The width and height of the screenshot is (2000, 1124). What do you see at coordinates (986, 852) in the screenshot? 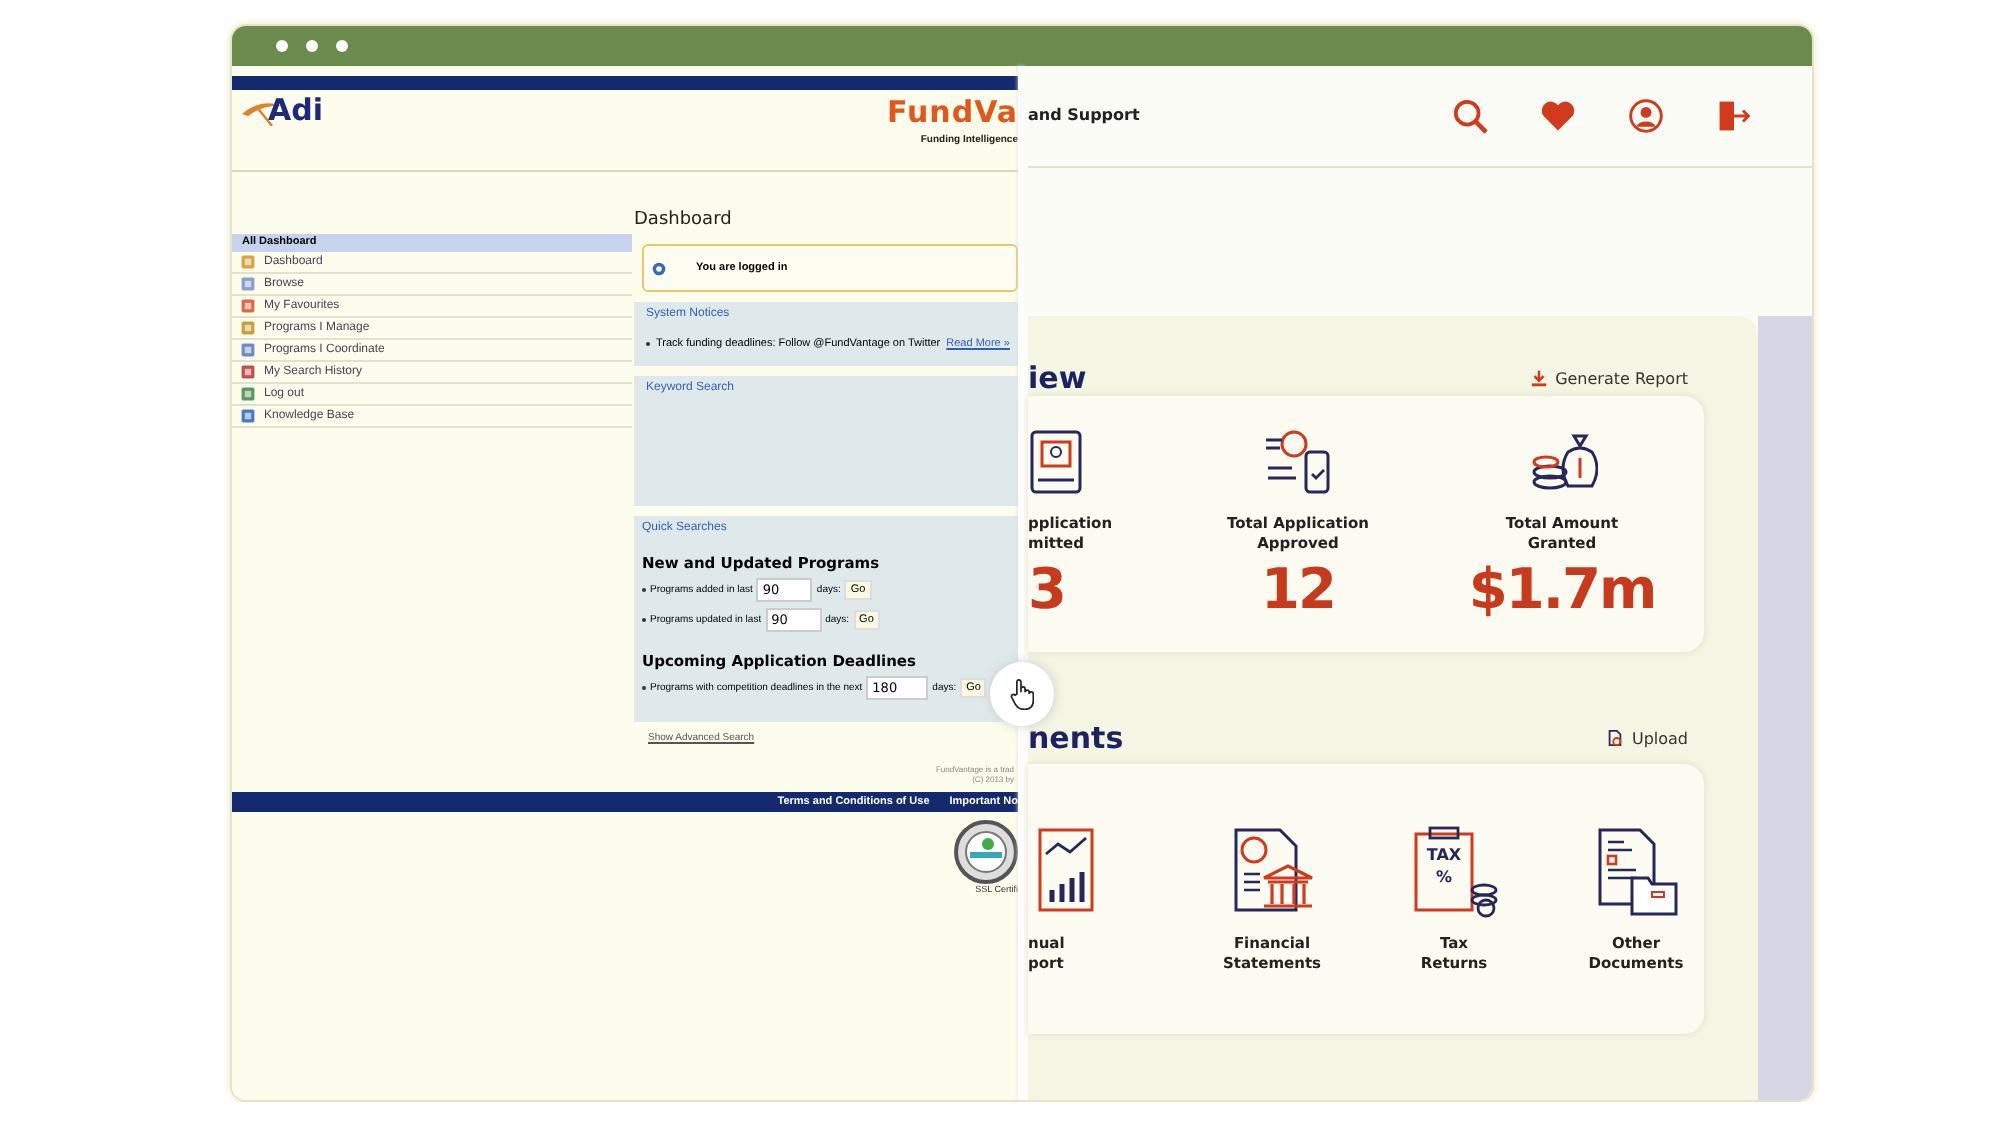
I see `seal-icon` at bounding box center [986, 852].